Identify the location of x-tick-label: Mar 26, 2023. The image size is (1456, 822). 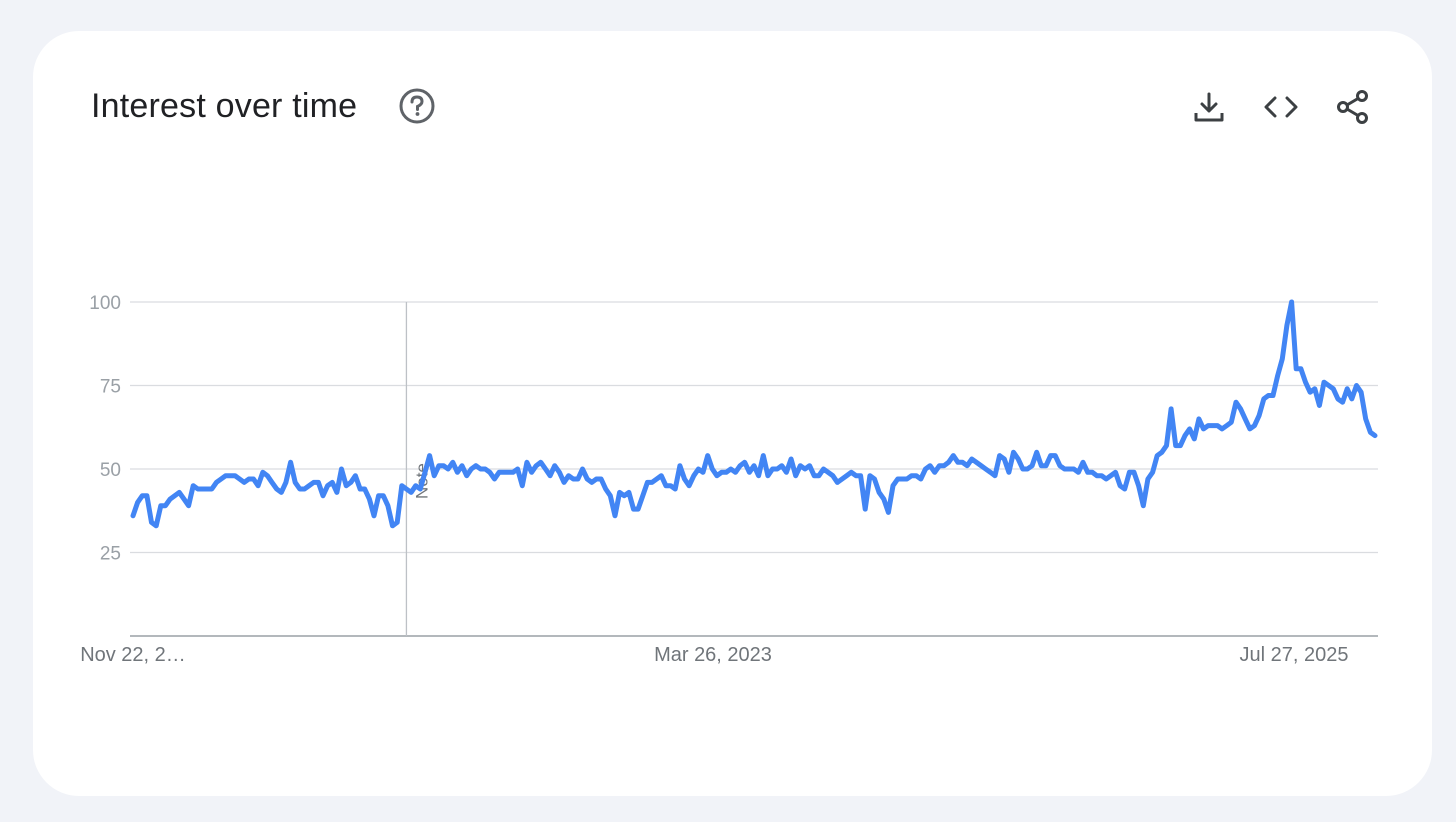
(713, 655).